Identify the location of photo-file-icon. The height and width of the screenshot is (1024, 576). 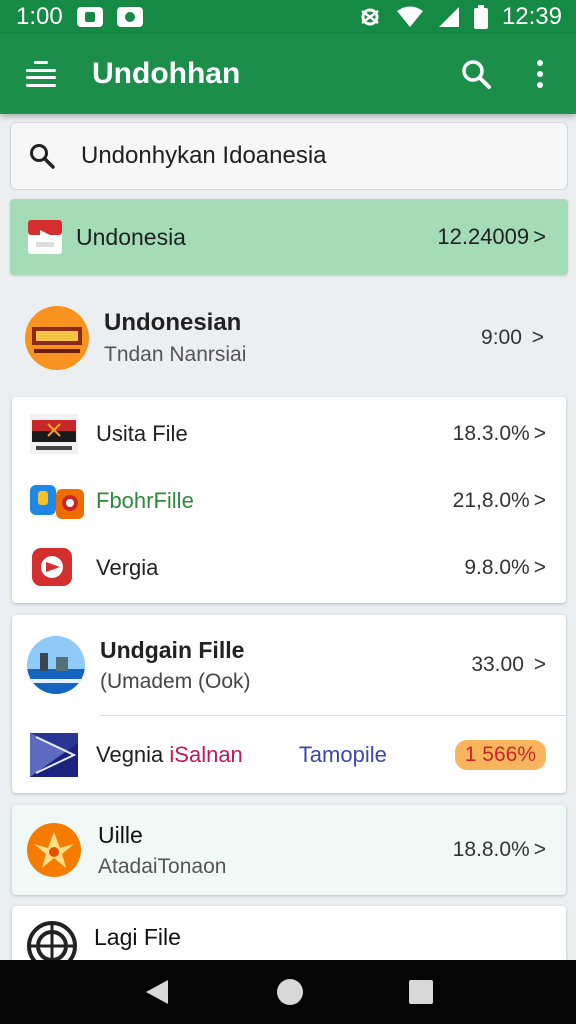
(57, 502).